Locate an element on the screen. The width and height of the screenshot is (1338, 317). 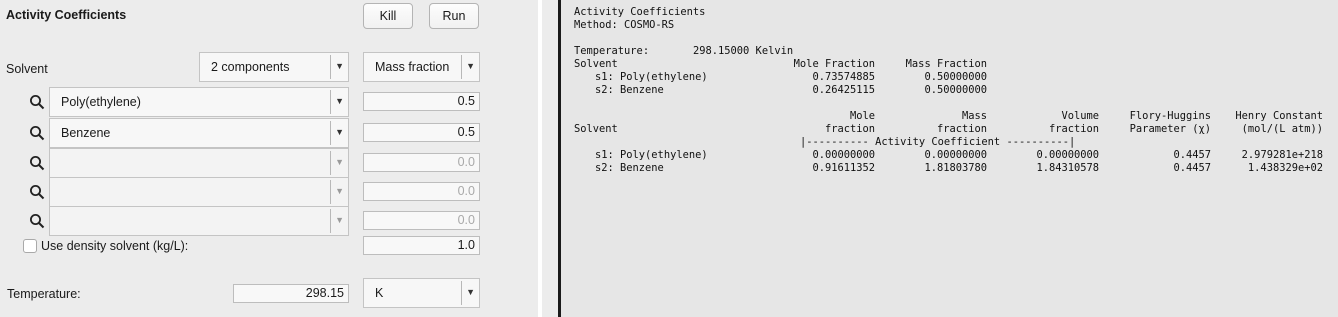
output-method: Method: COSMO-RS is located at coordinates (624, 25).